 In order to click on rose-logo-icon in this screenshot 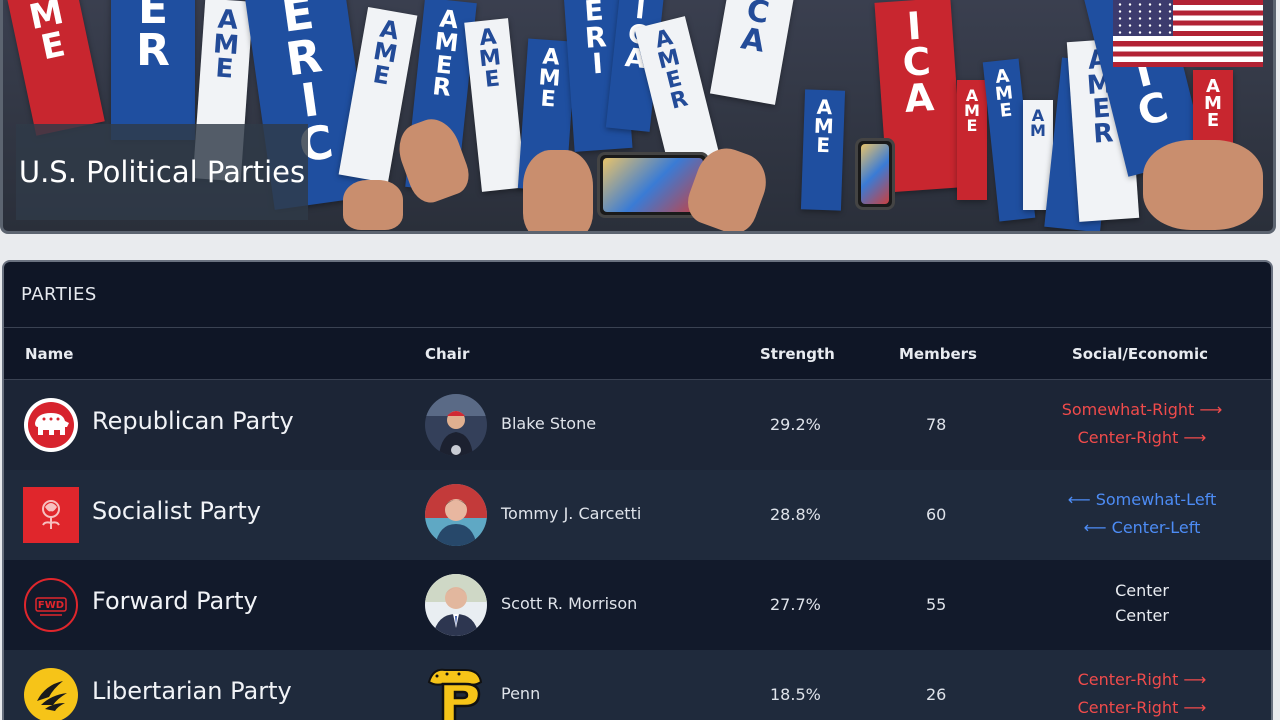, I will do `click(51, 515)`.